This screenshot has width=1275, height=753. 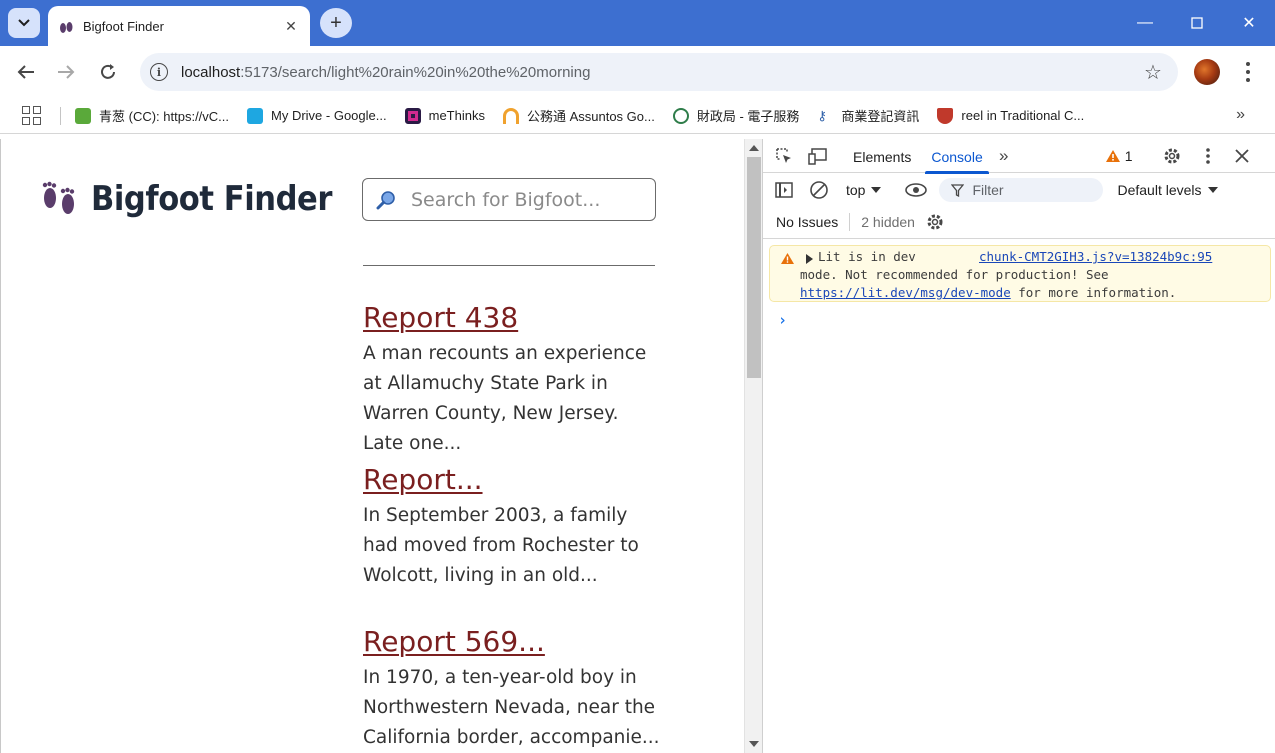 What do you see at coordinates (916, 190) in the screenshot?
I see `live-expression-eye-icon` at bounding box center [916, 190].